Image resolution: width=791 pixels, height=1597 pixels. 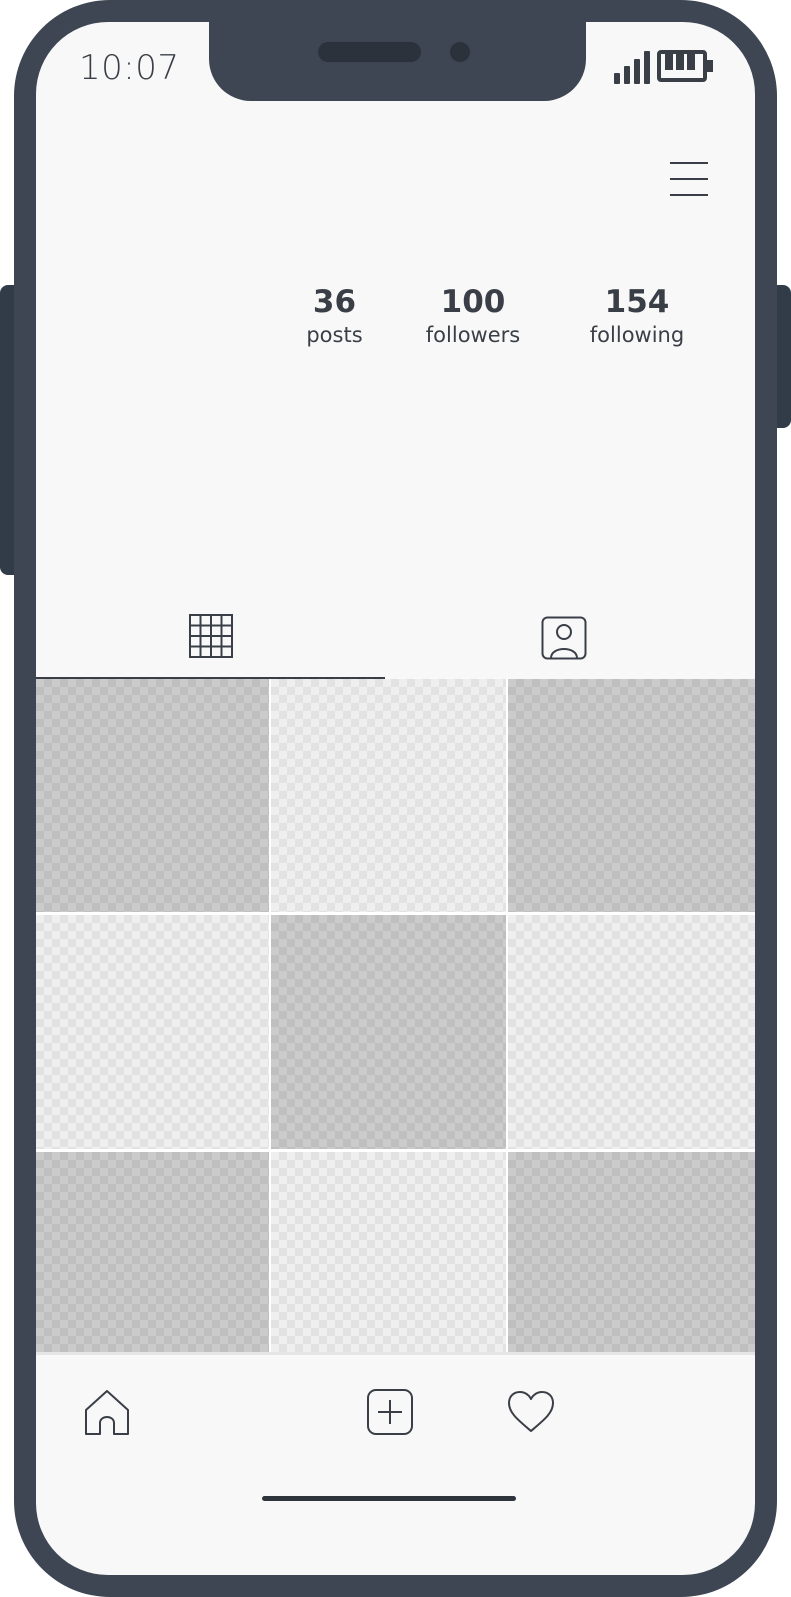 I want to click on stat-posts: 36 posts, so click(x=334, y=316).